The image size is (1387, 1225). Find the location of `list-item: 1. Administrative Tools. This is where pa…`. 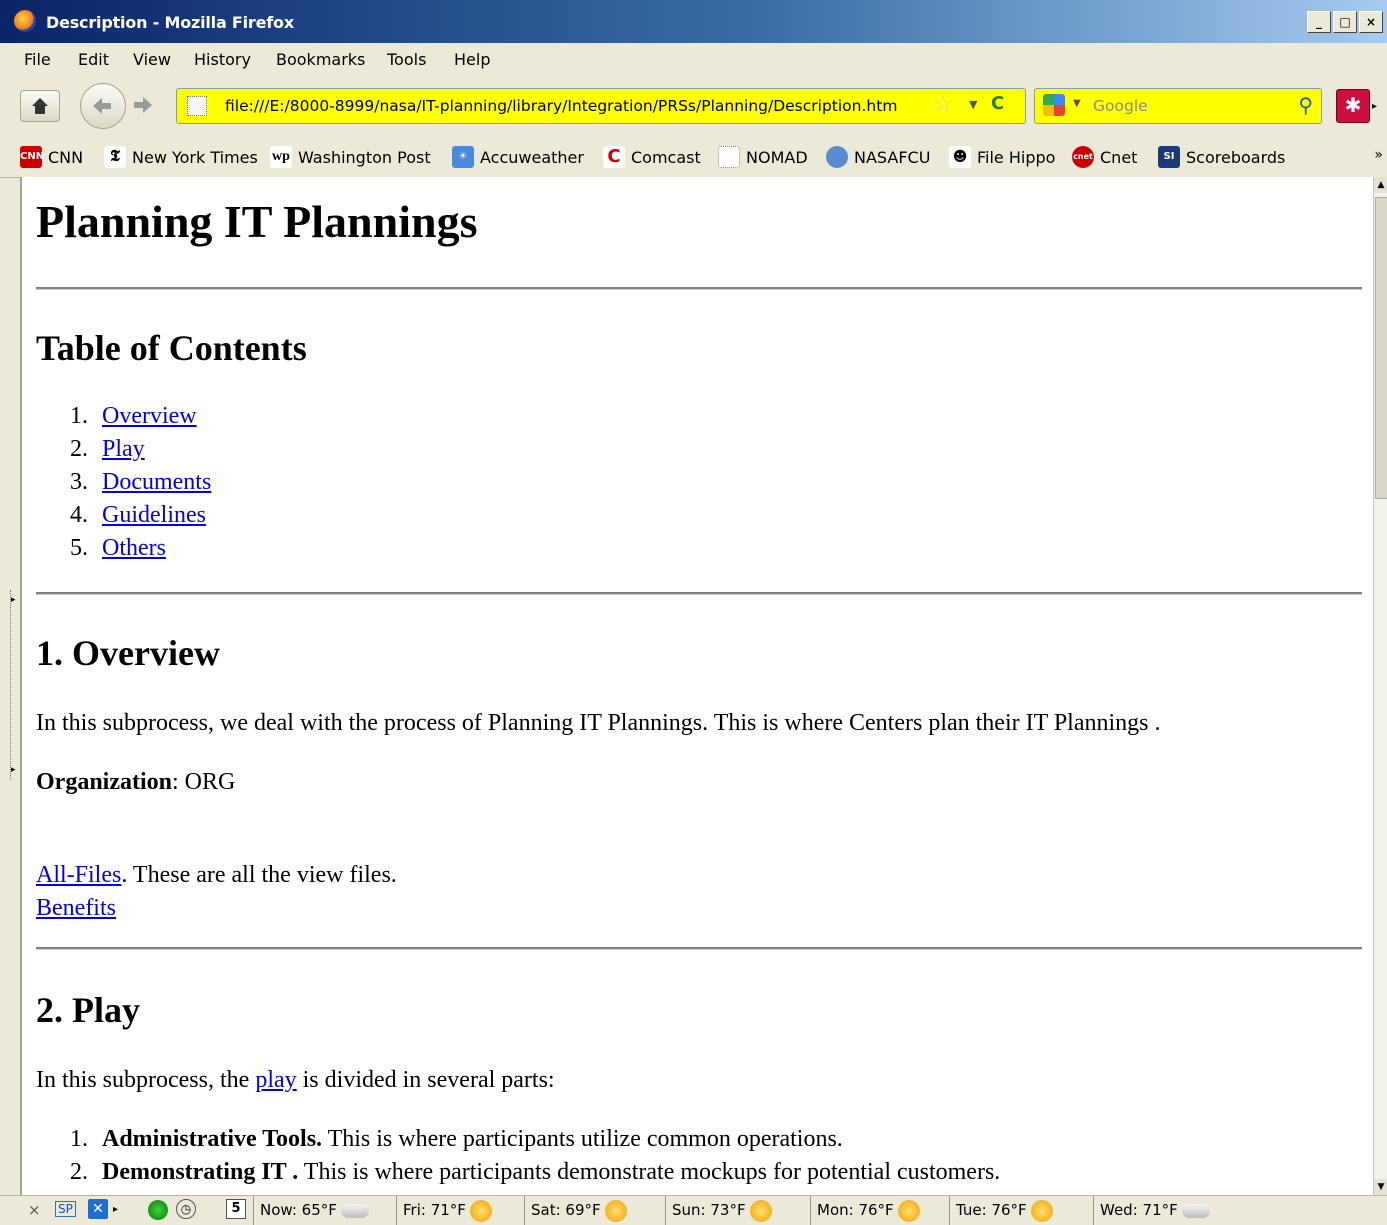

list-item: 1. Administrative Tools. This is where pa… is located at coordinates (456, 1139).